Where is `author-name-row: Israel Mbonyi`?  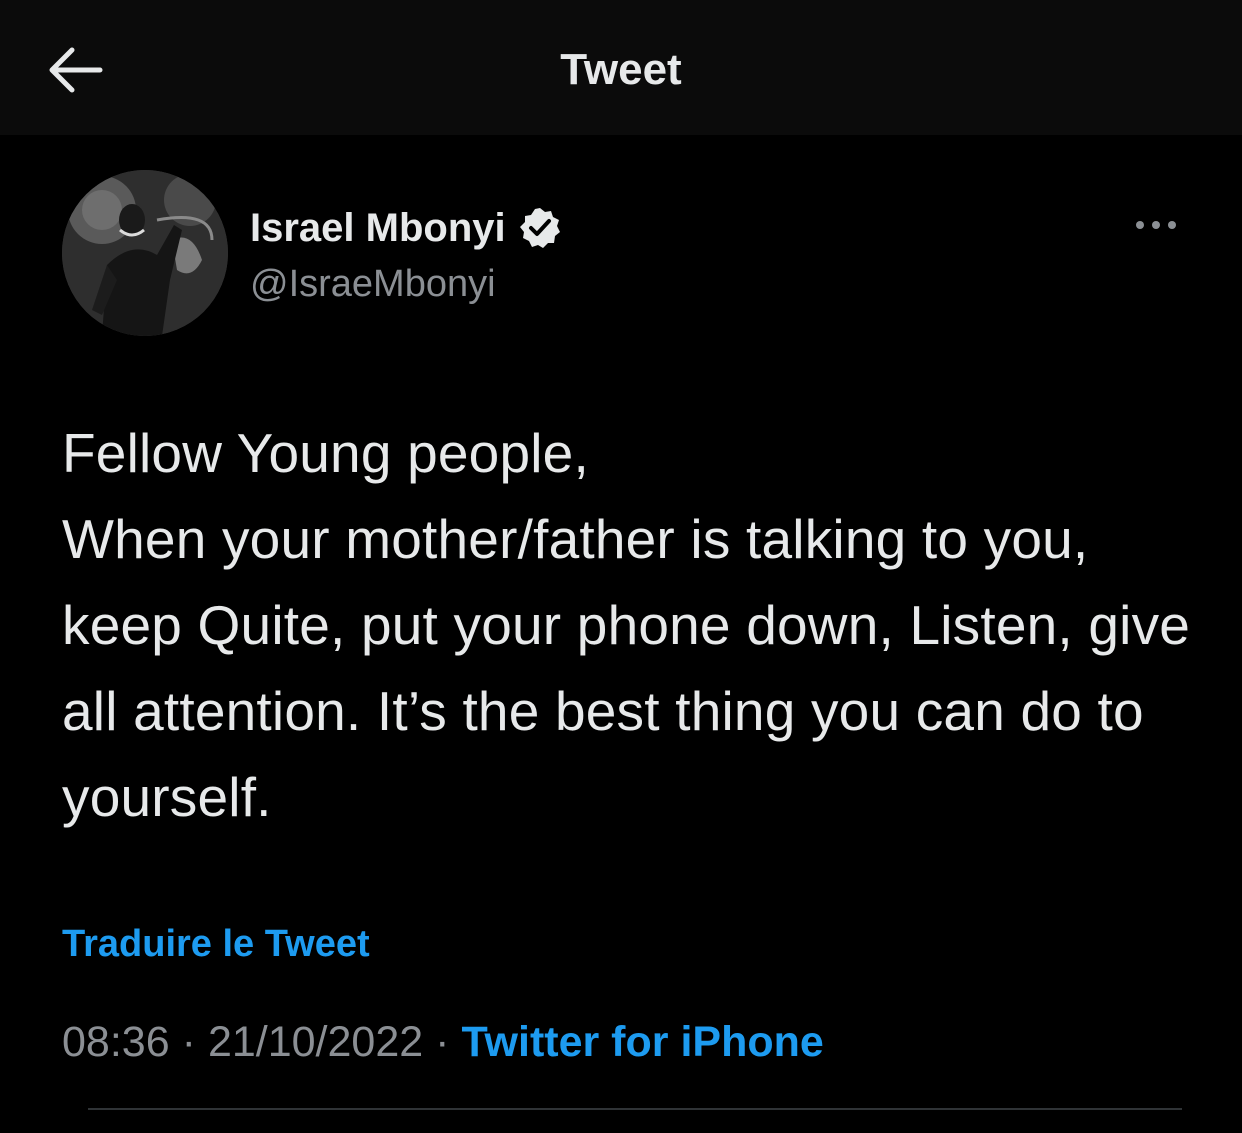 author-name-row: Israel Mbonyi is located at coordinates (406, 228).